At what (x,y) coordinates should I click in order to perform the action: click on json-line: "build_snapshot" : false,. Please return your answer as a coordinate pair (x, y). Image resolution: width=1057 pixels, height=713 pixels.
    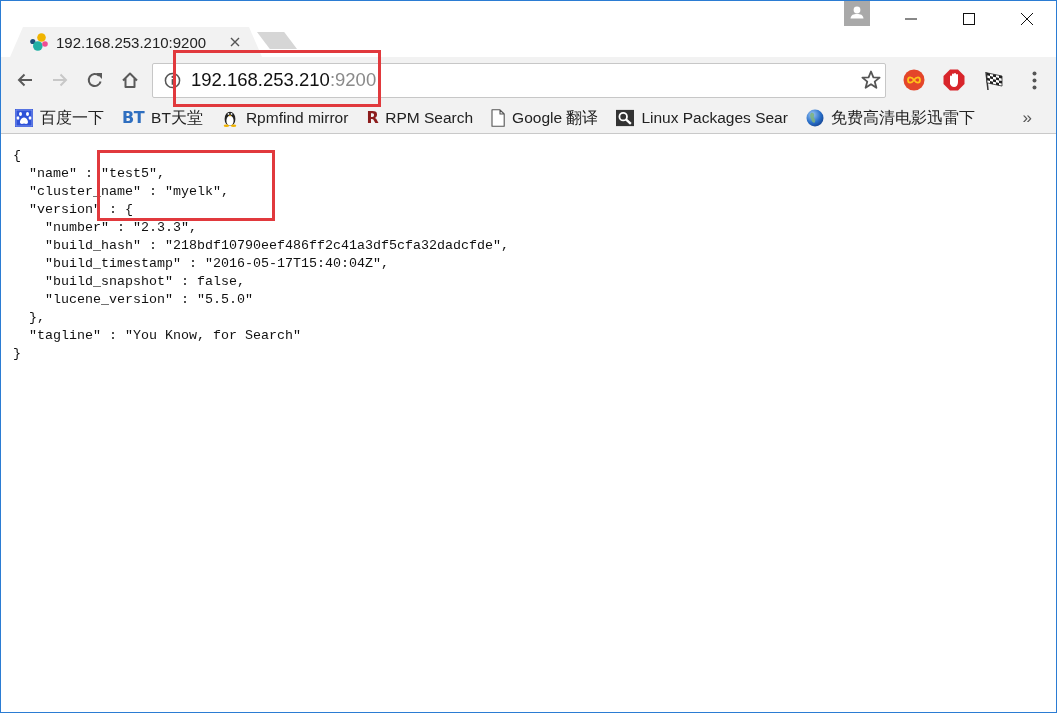
    Looking at the image, I should click on (145, 282).